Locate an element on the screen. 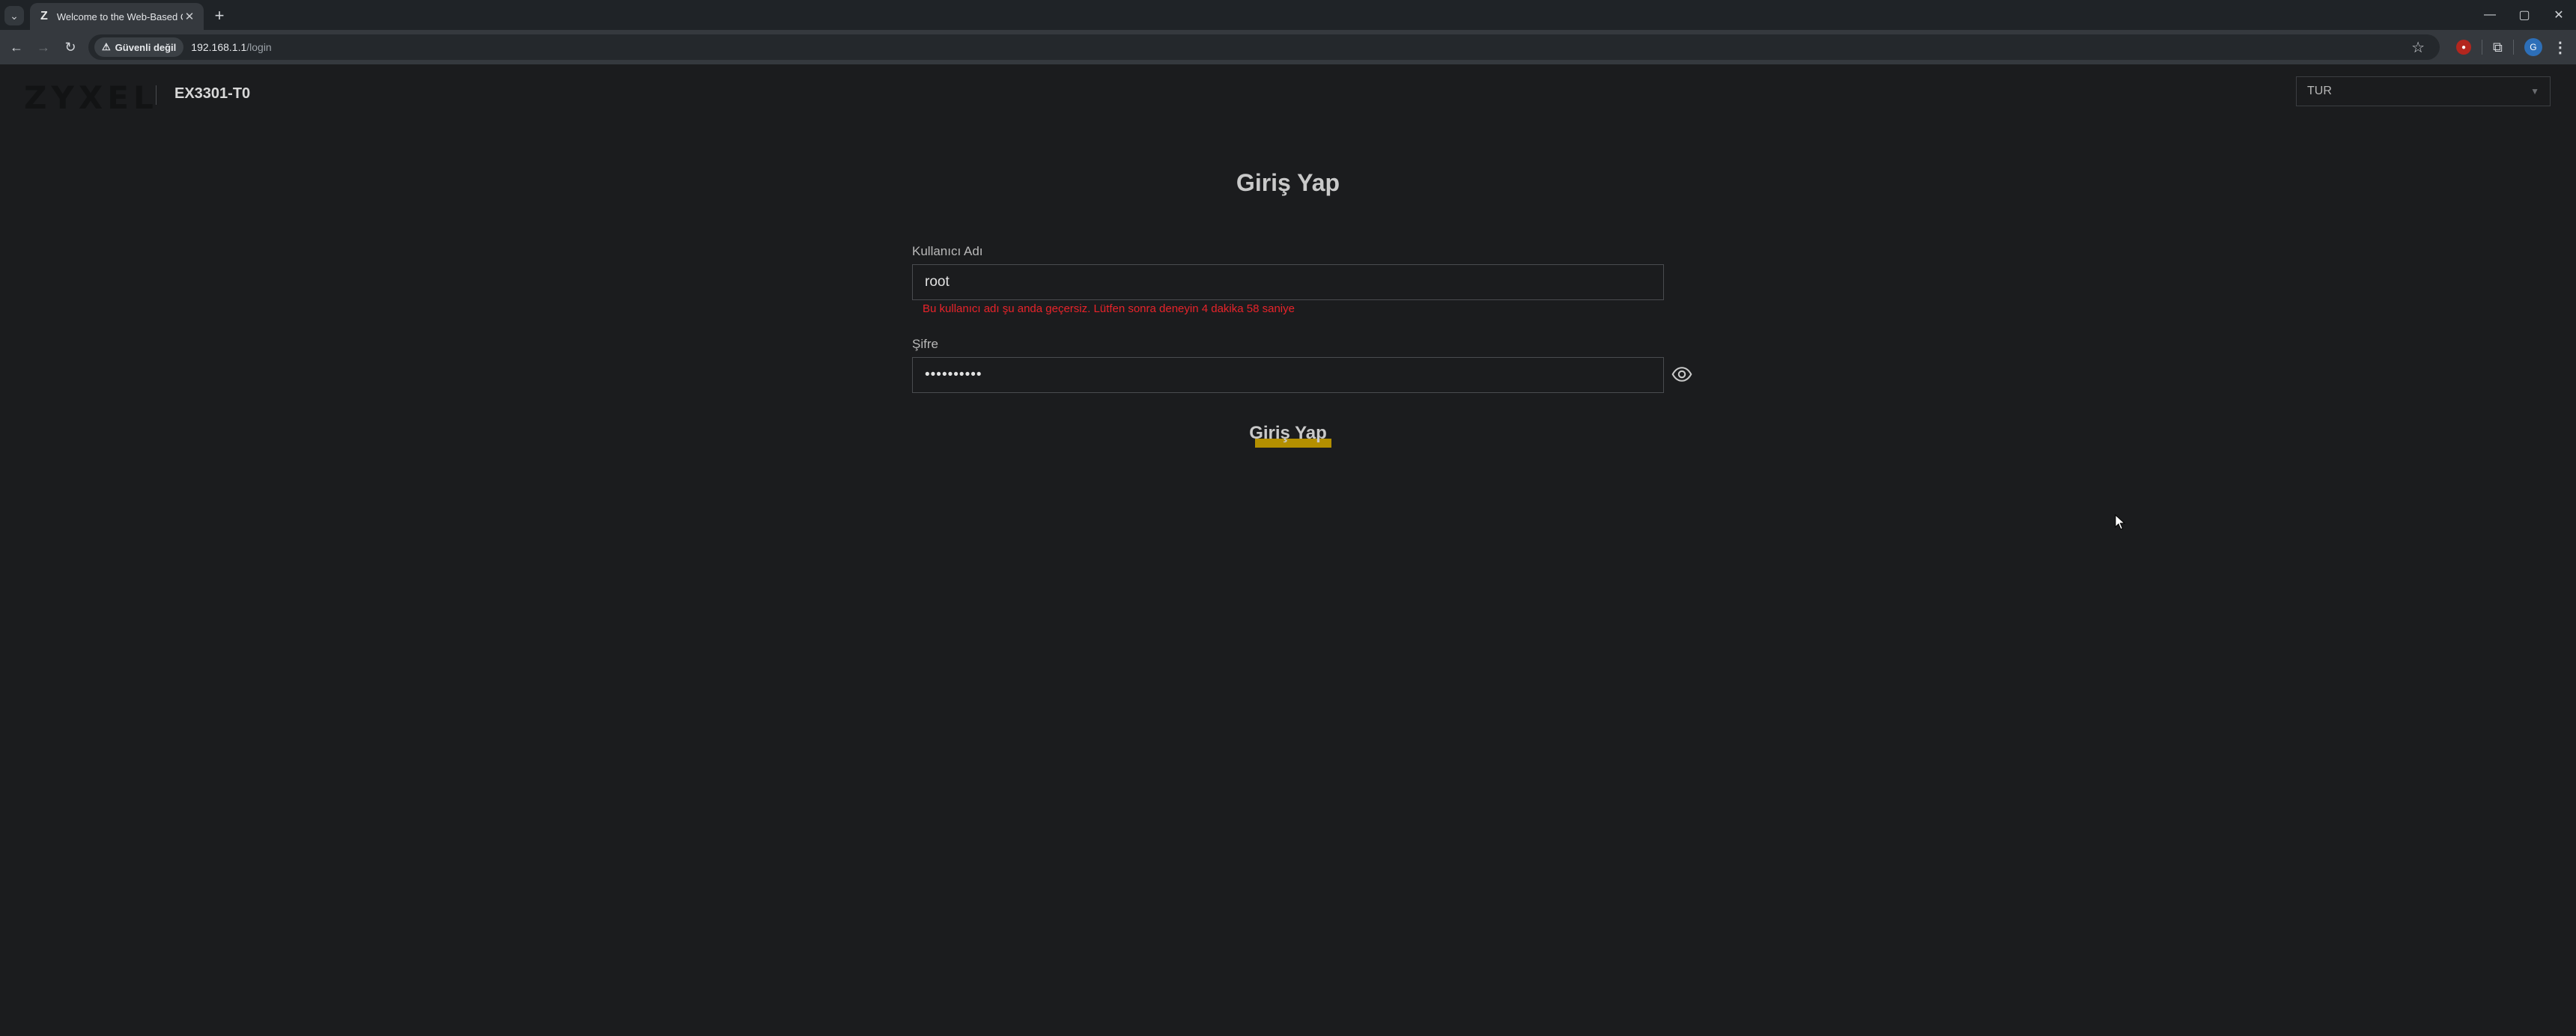 Image resolution: width=2576 pixels, height=1036 pixels. bookmark-star-icon: ☆ is located at coordinates (2418, 47).